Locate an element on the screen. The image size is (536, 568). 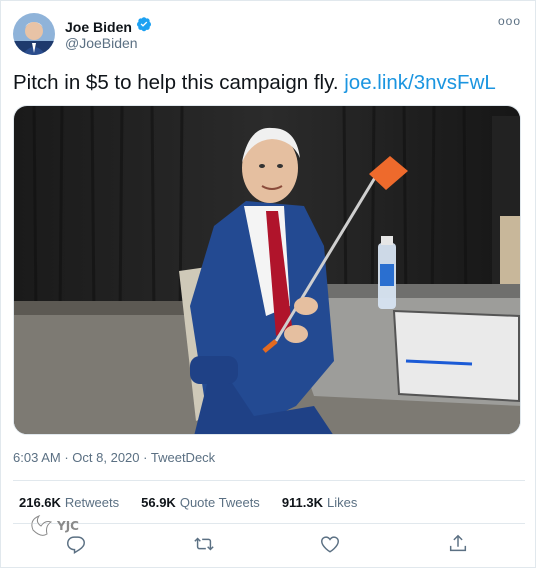
more-options-icon: ooo is located at coordinates (509, 21).